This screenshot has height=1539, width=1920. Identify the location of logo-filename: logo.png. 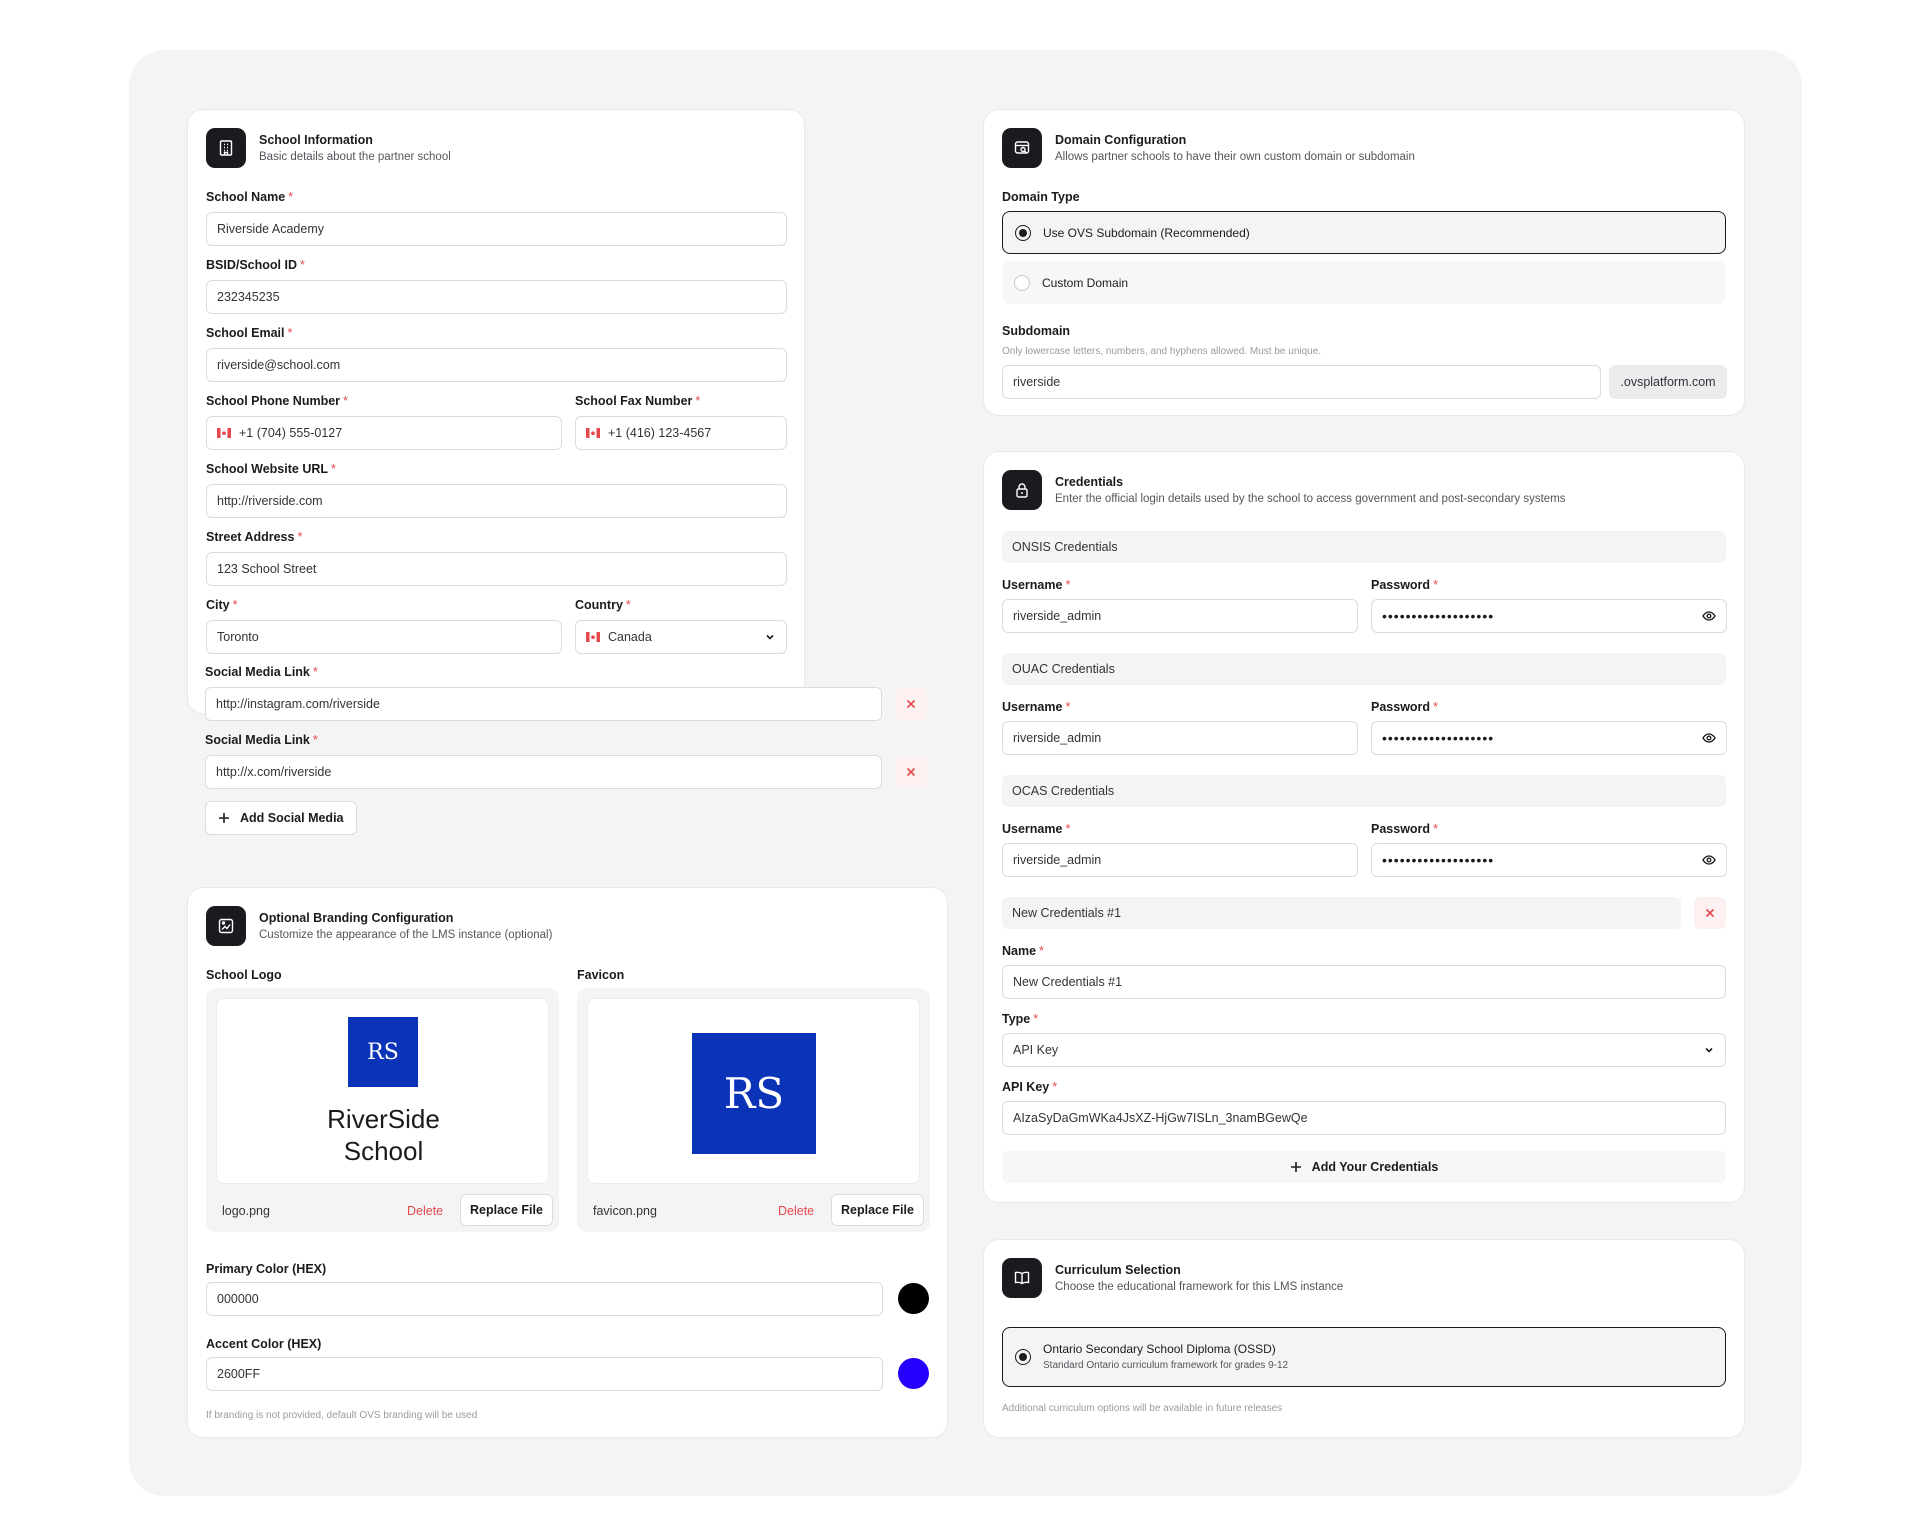
(246, 1211).